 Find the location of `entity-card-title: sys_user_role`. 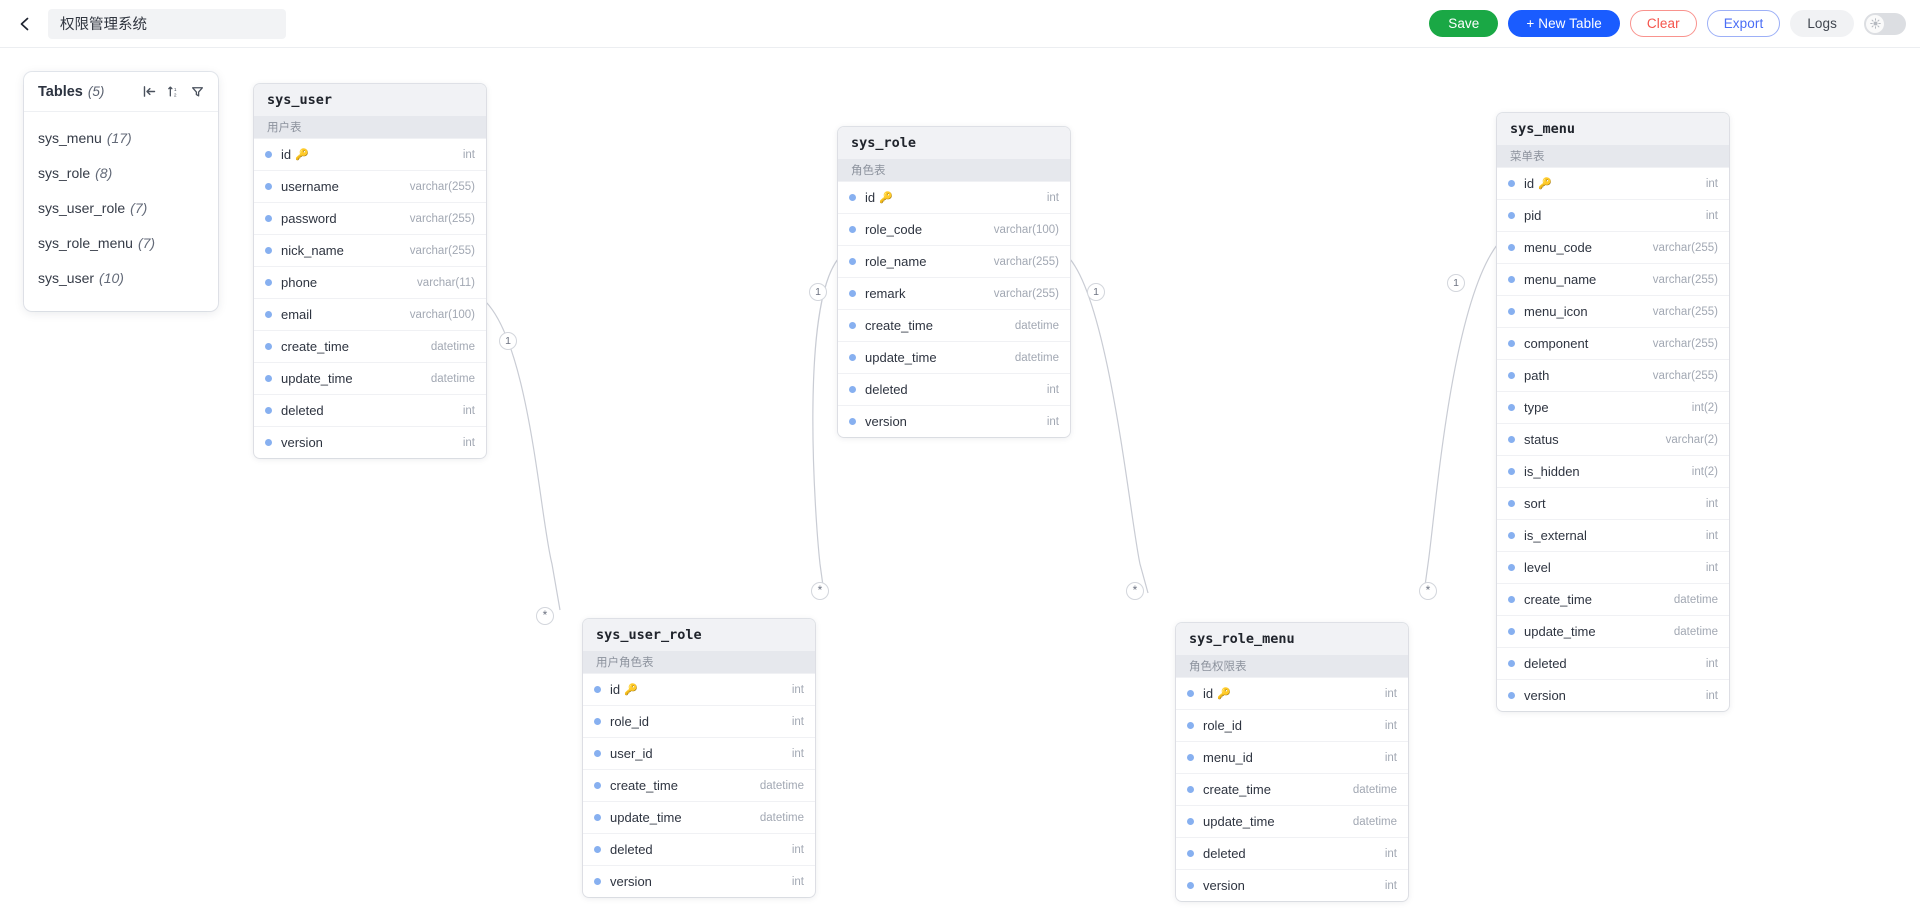

entity-card-title: sys_user_role is located at coordinates (699, 635).